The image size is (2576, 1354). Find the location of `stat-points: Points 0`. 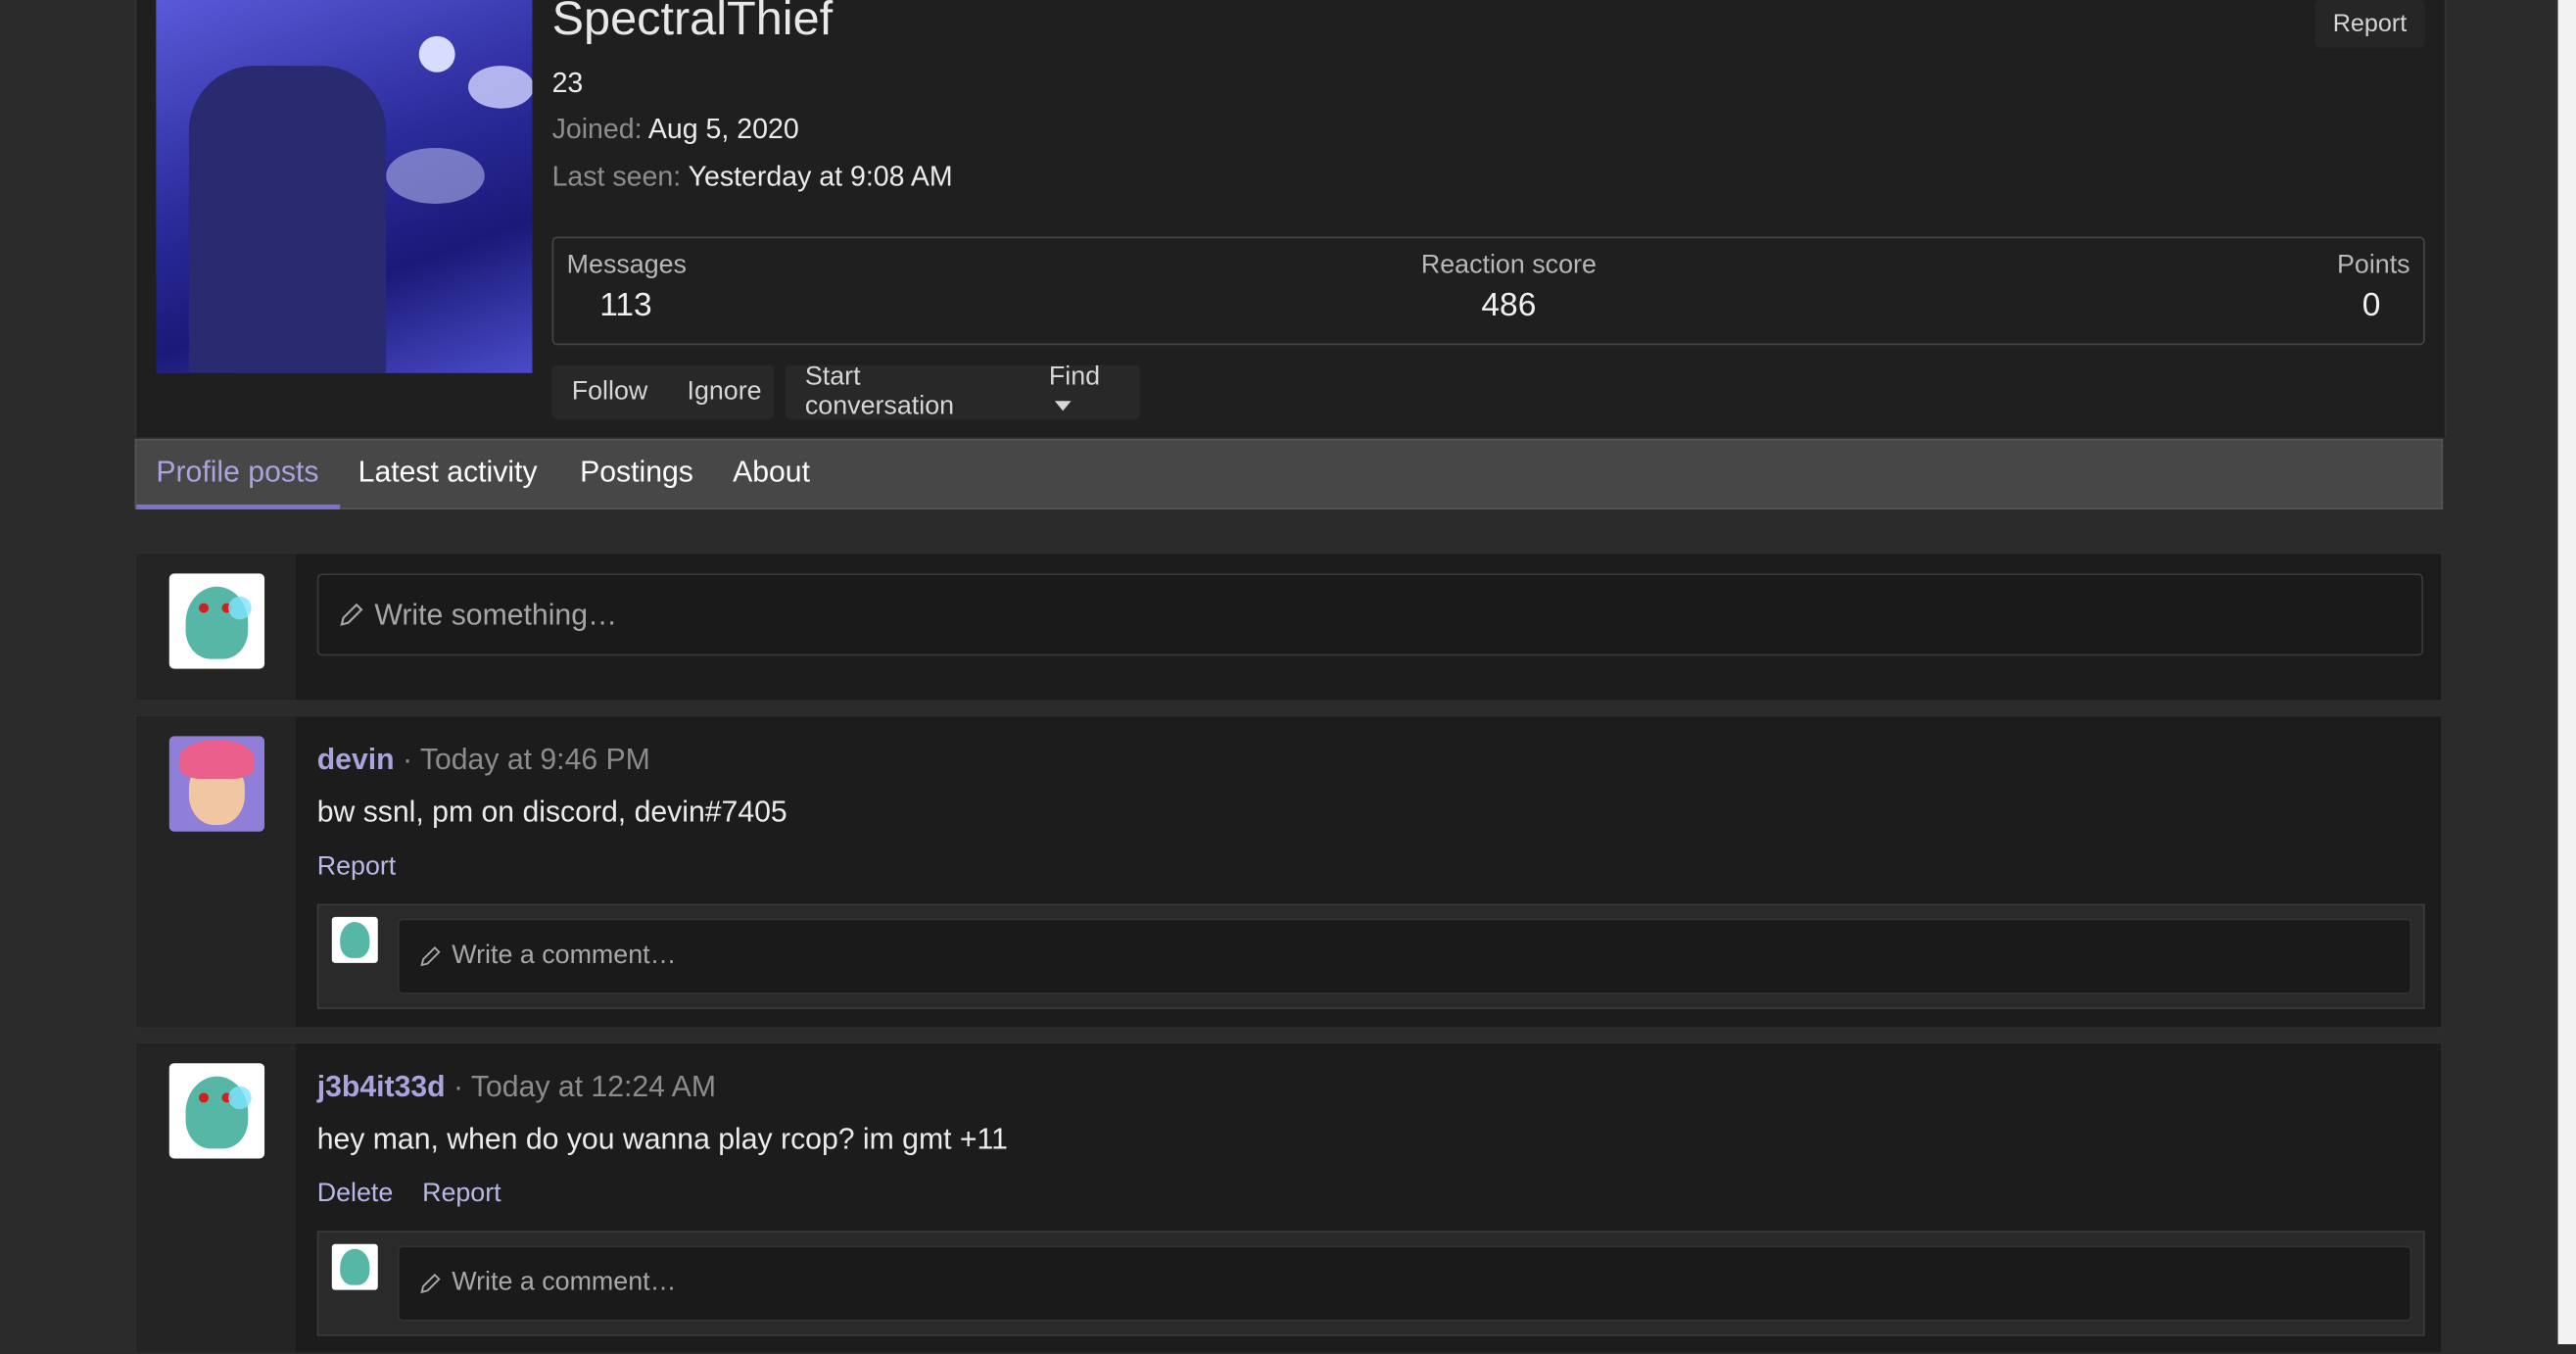

stat-points: Points 0 is located at coordinates (2373, 288).